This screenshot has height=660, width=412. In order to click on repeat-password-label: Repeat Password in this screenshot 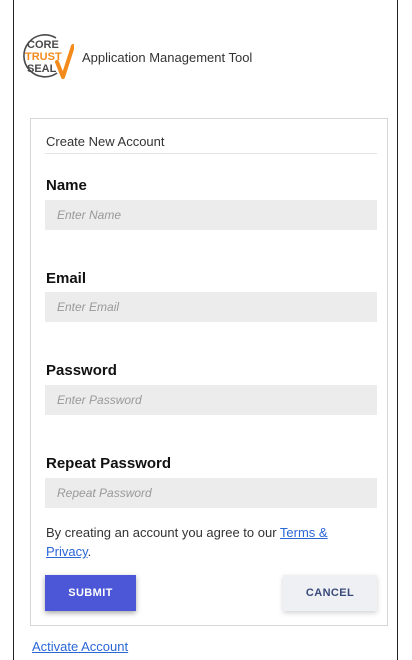, I will do `click(109, 463)`.